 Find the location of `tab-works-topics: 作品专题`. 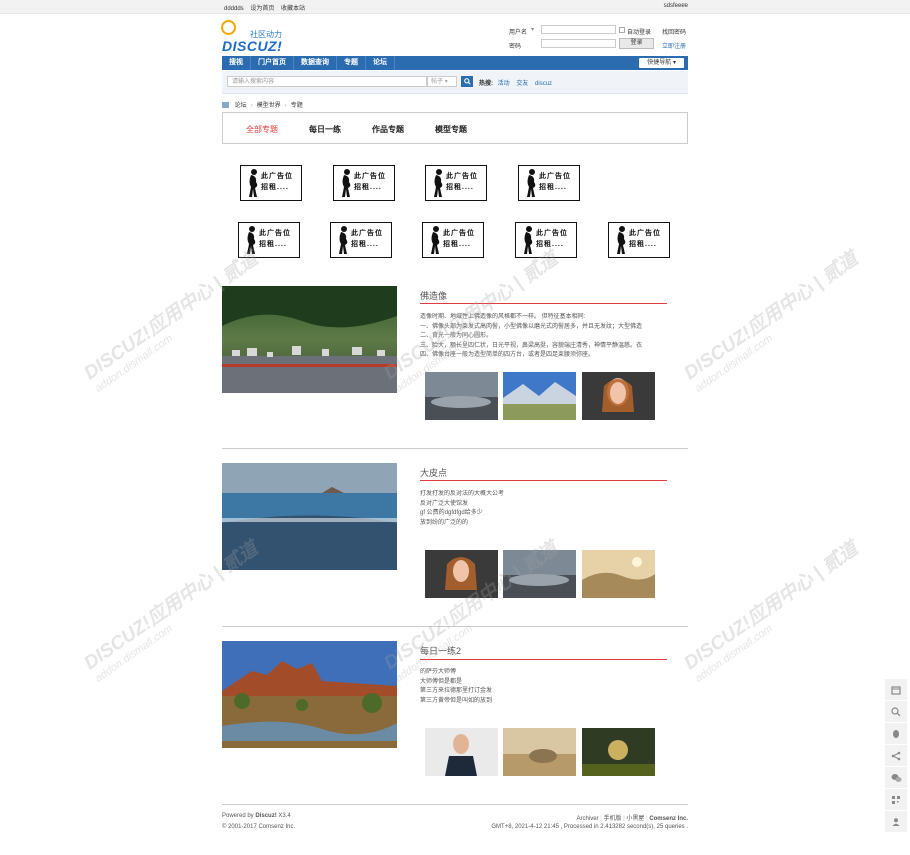

tab-works-topics: 作品专题 is located at coordinates (388, 129).